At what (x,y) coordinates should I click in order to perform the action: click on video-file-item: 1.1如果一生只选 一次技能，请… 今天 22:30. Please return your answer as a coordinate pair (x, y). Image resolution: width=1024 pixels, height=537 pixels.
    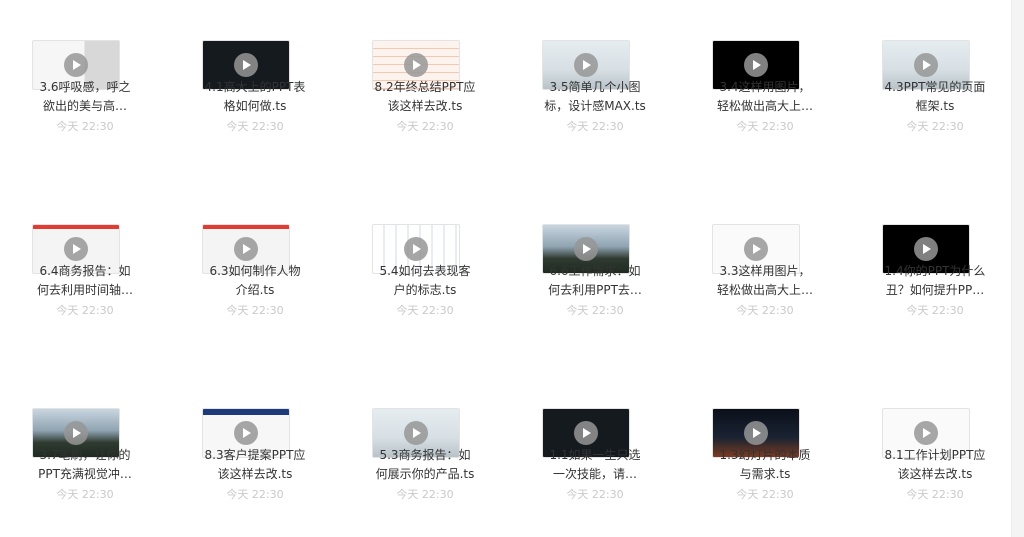
    Looking at the image, I should click on (595, 448).